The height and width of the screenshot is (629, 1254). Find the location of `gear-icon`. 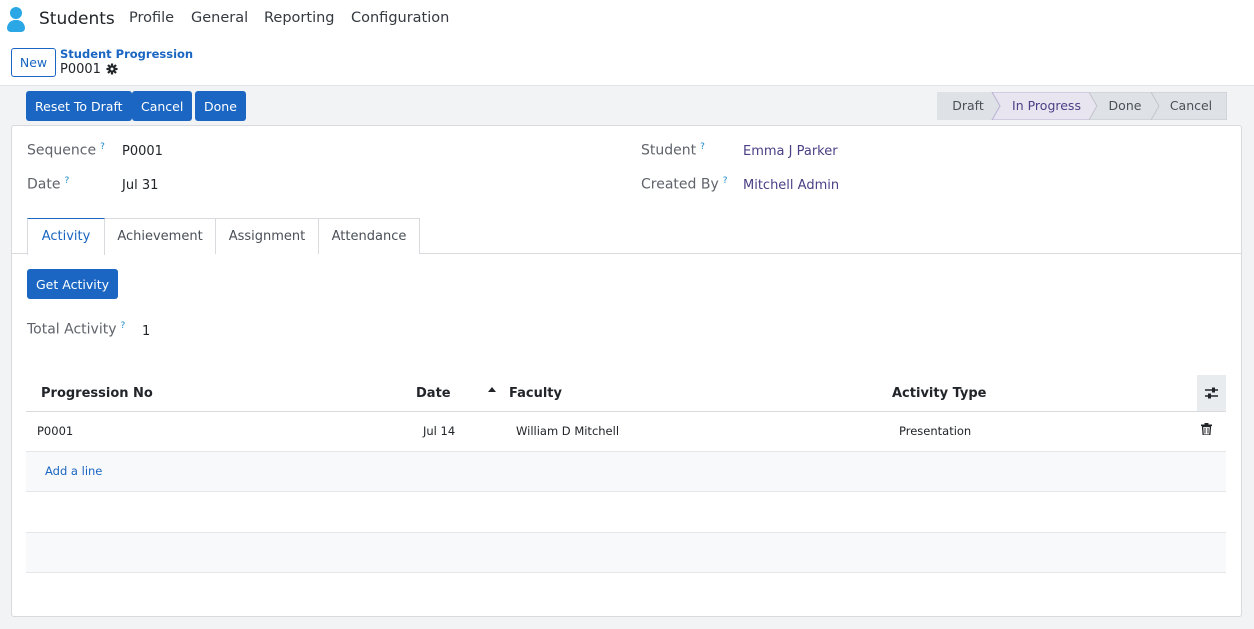

gear-icon is located at coordinates (112, 69).